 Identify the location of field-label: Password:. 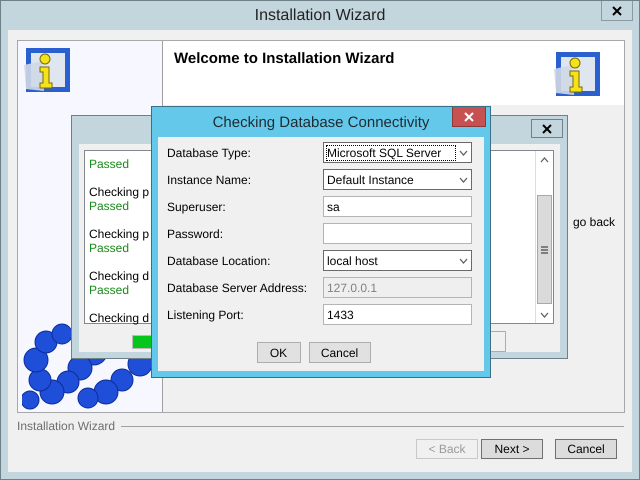
(195, 233).